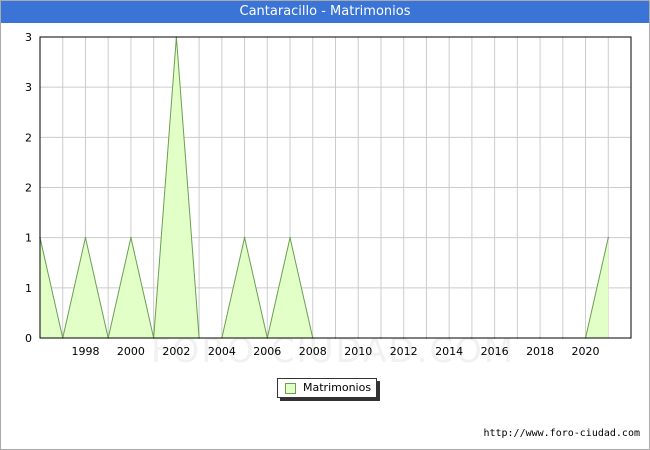 This screenshot has width=650, height=450. I want to click on x-tick-label: 2006, so click(267, 351).